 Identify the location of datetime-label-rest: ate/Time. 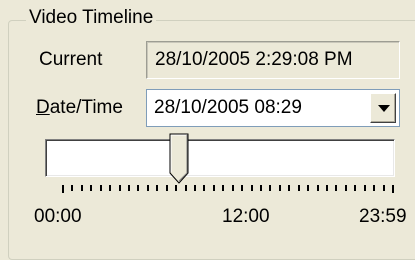
(86, 107).